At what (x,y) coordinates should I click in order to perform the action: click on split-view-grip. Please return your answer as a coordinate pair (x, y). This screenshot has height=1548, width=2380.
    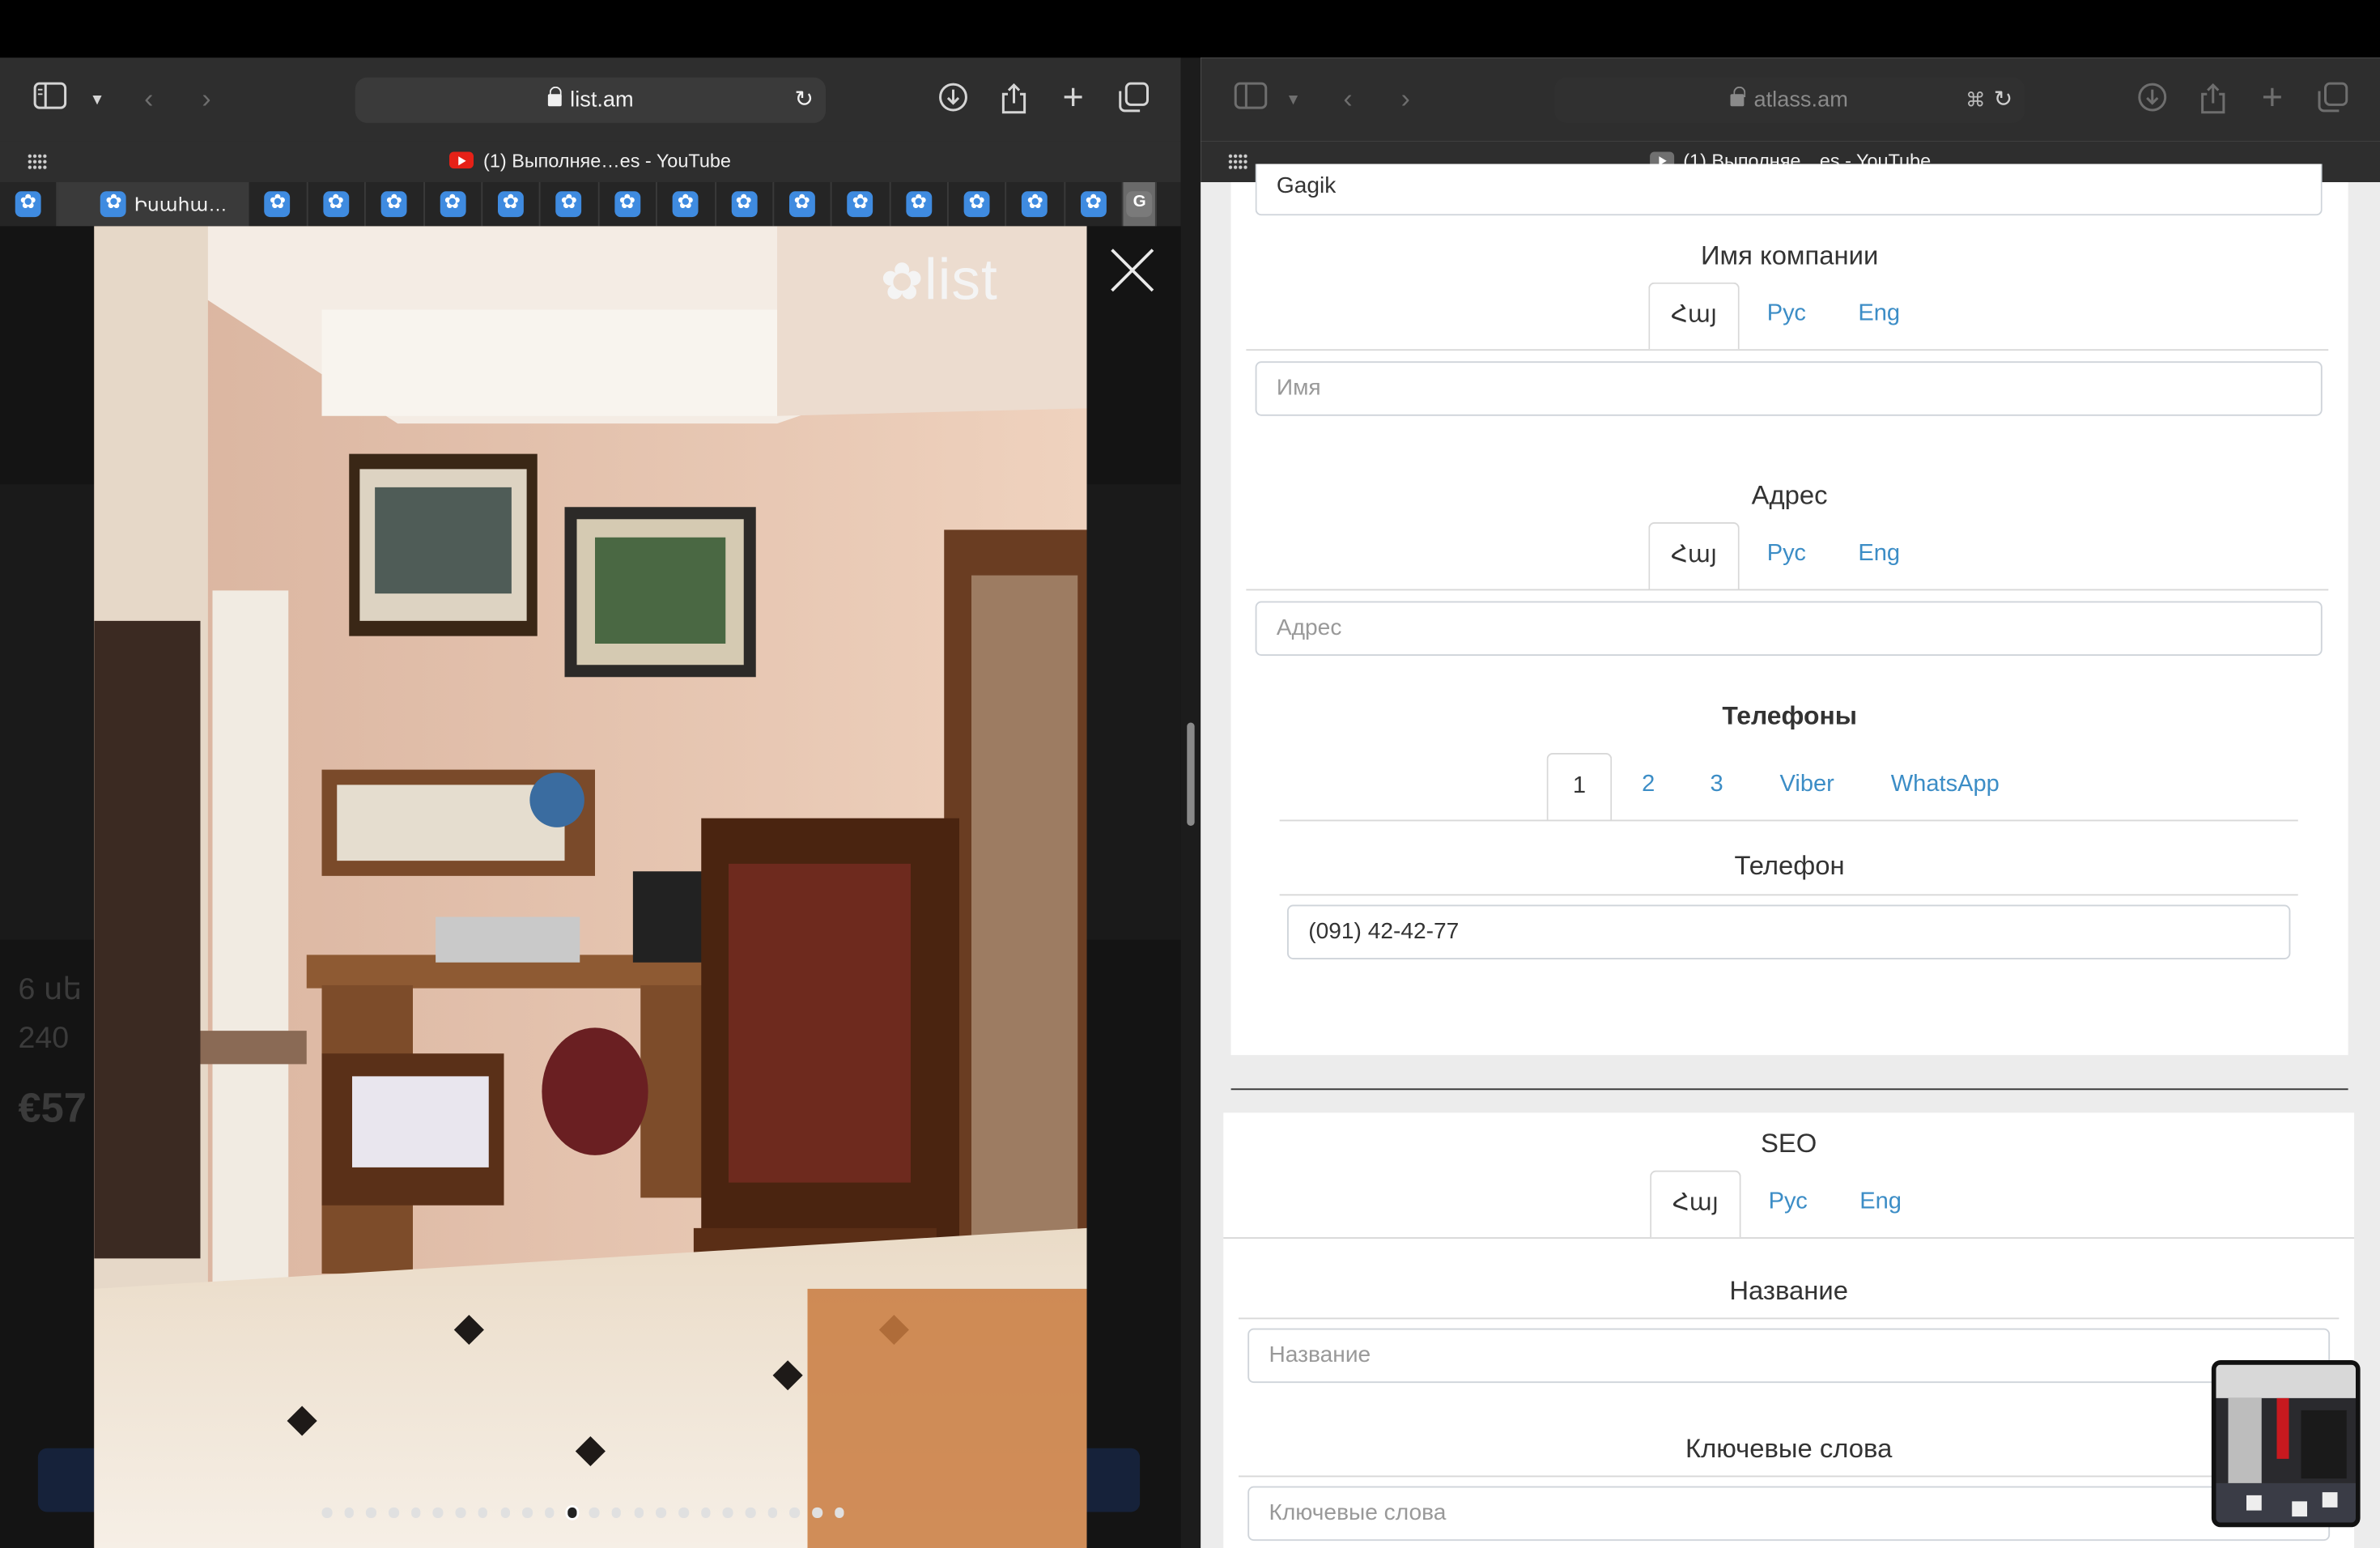
    Looking at the image, I should click on (1191, 774).